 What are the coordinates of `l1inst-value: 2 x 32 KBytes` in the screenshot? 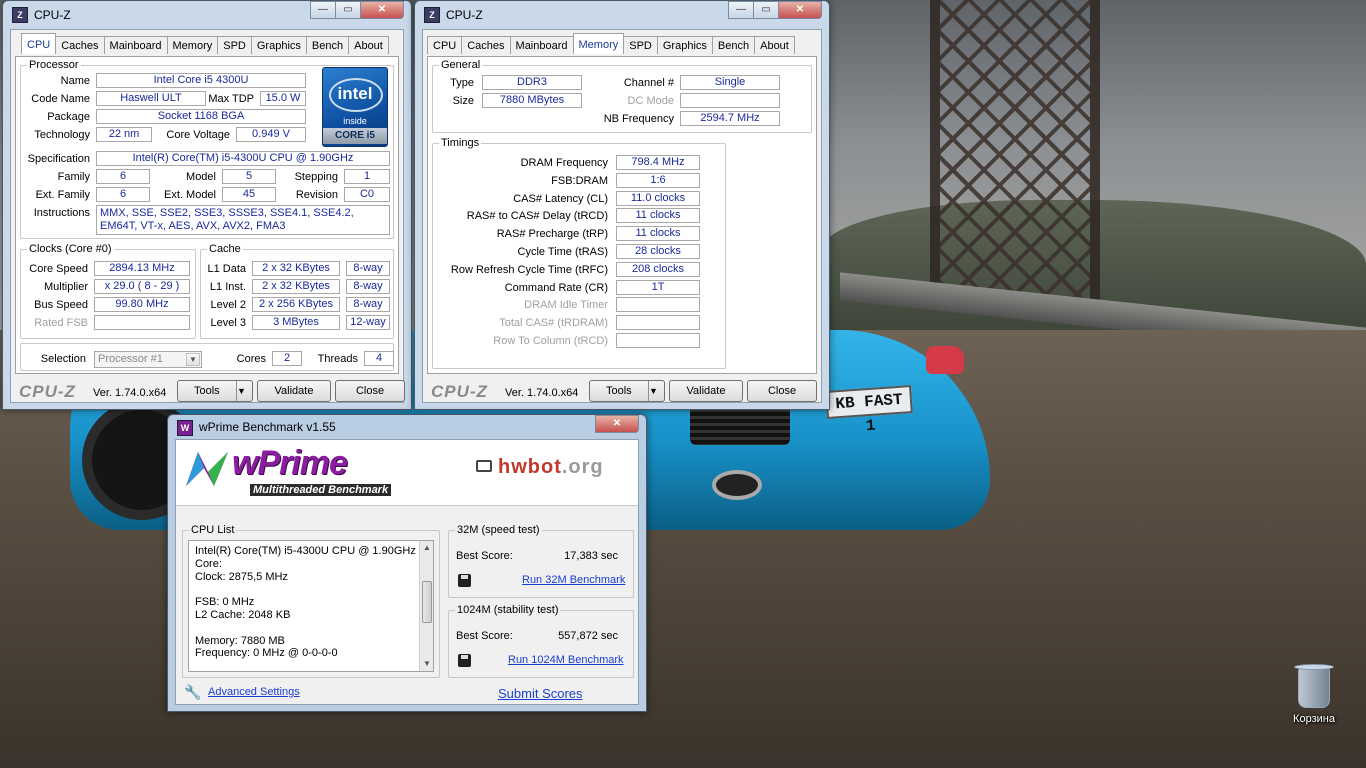 It's located at (296, 286).